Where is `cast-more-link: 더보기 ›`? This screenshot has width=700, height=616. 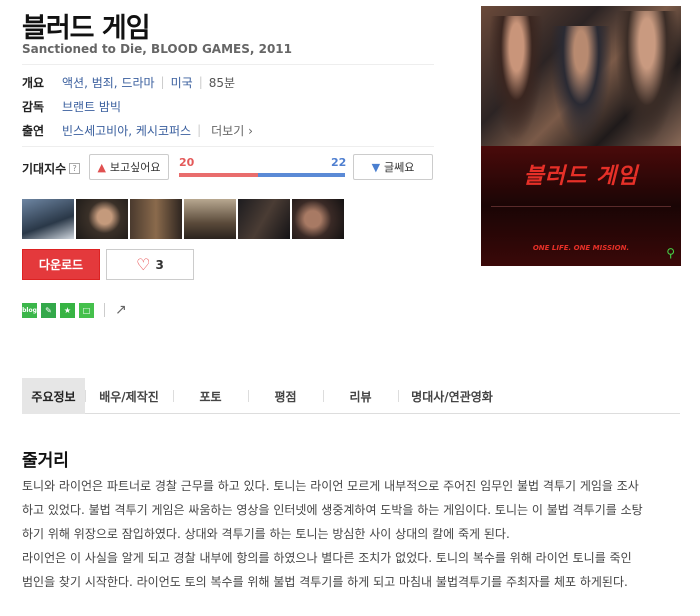
cast-more-link: 더보기 › is located at coordinates (232, 130).